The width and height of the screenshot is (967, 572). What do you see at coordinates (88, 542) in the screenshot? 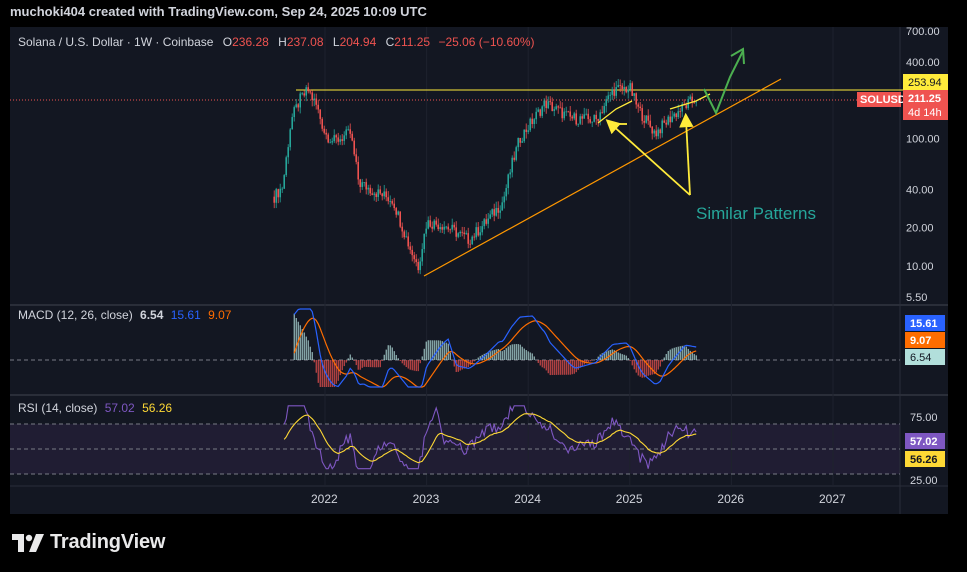
I see `brand-logo: TradingView` at bounding box center [88, 542].